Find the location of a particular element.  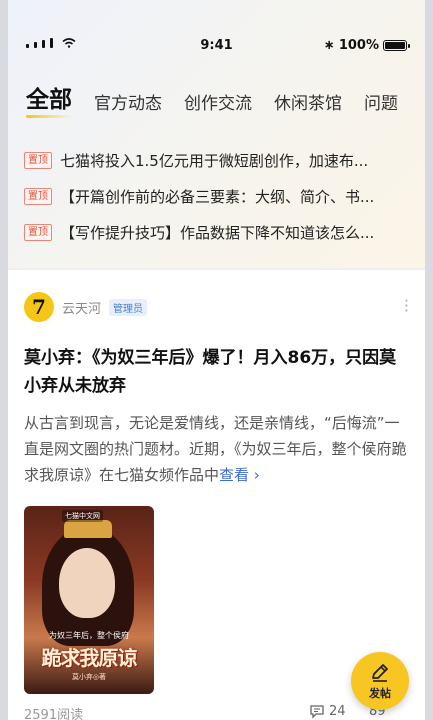

comment-icon is located at coordinates (317, 712).